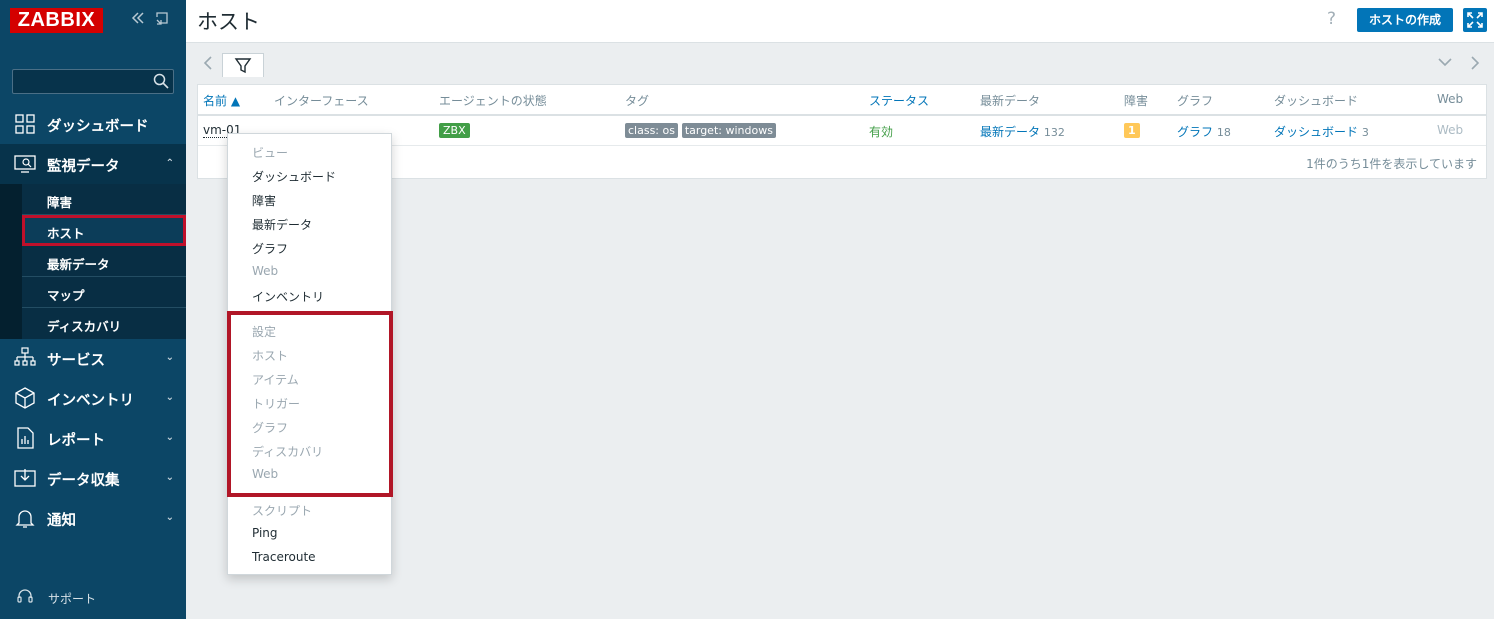 This screenshot has height=619, width=1494. What do you see at coordinates (1010, 101) in the screenshot?
I see `col-latest: 最新データ` at bounding box center [1010, 101].